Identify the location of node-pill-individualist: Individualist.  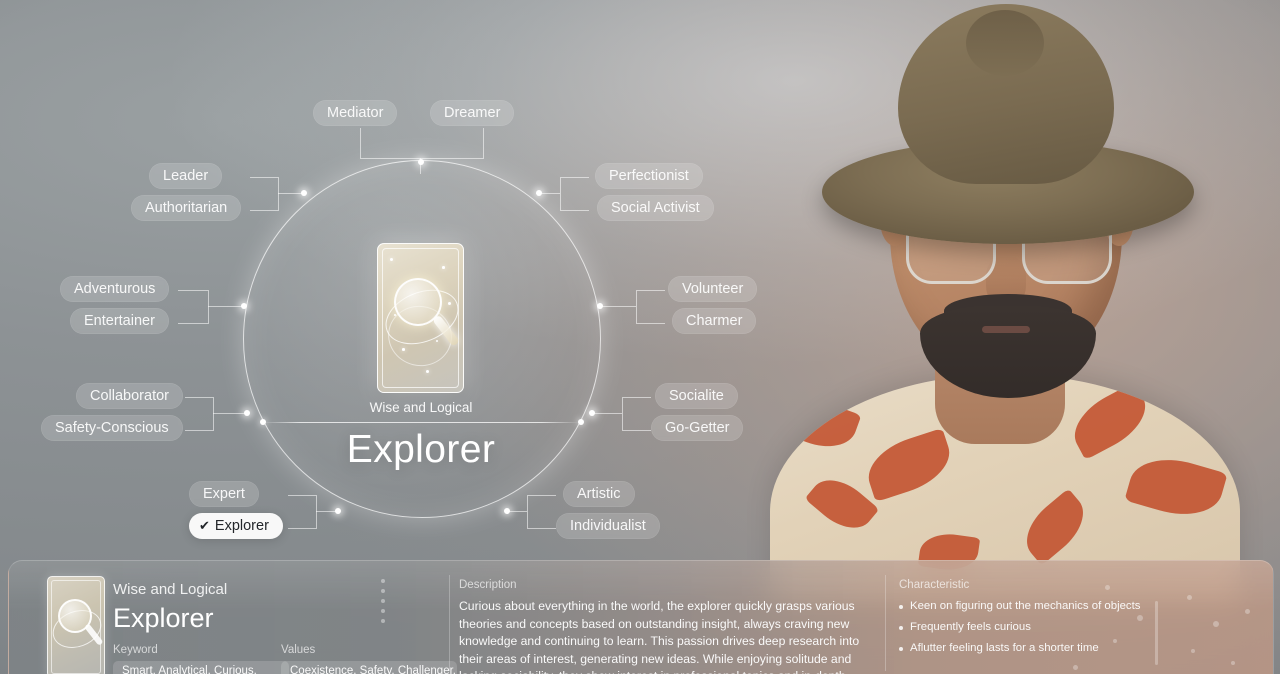
(608, 526).